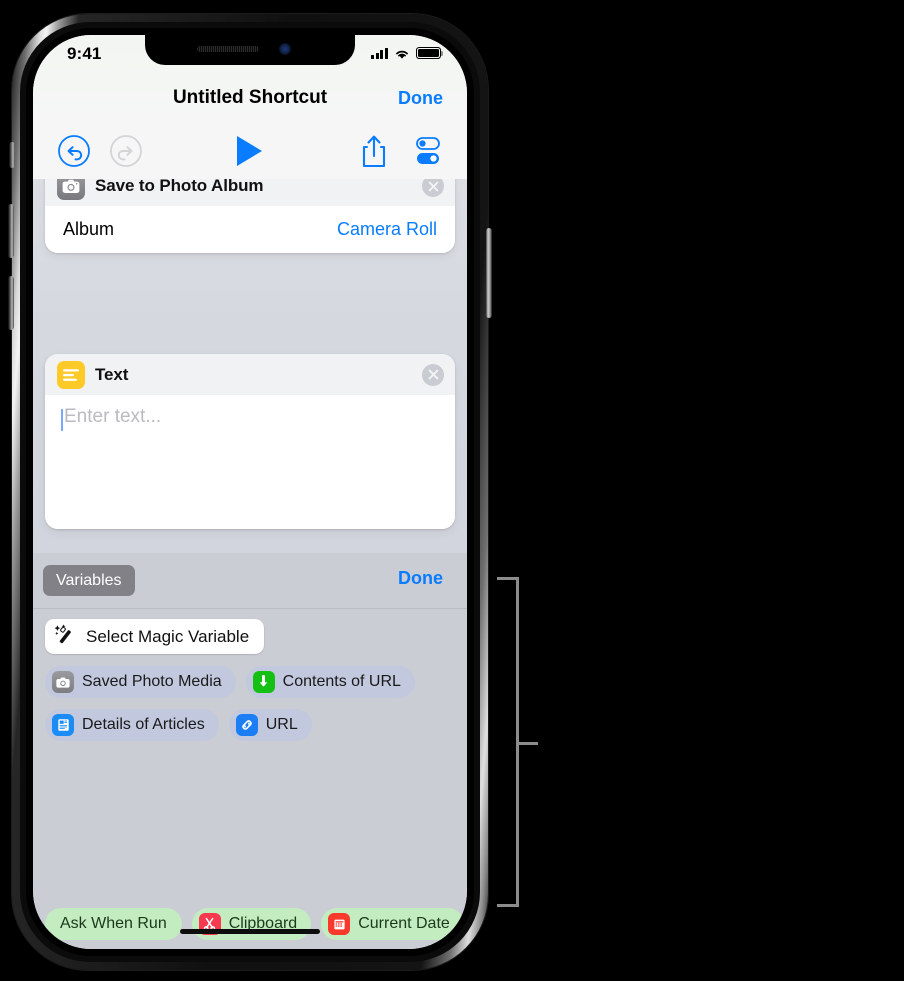  I want to click on status-indicators, so click(407, 53).